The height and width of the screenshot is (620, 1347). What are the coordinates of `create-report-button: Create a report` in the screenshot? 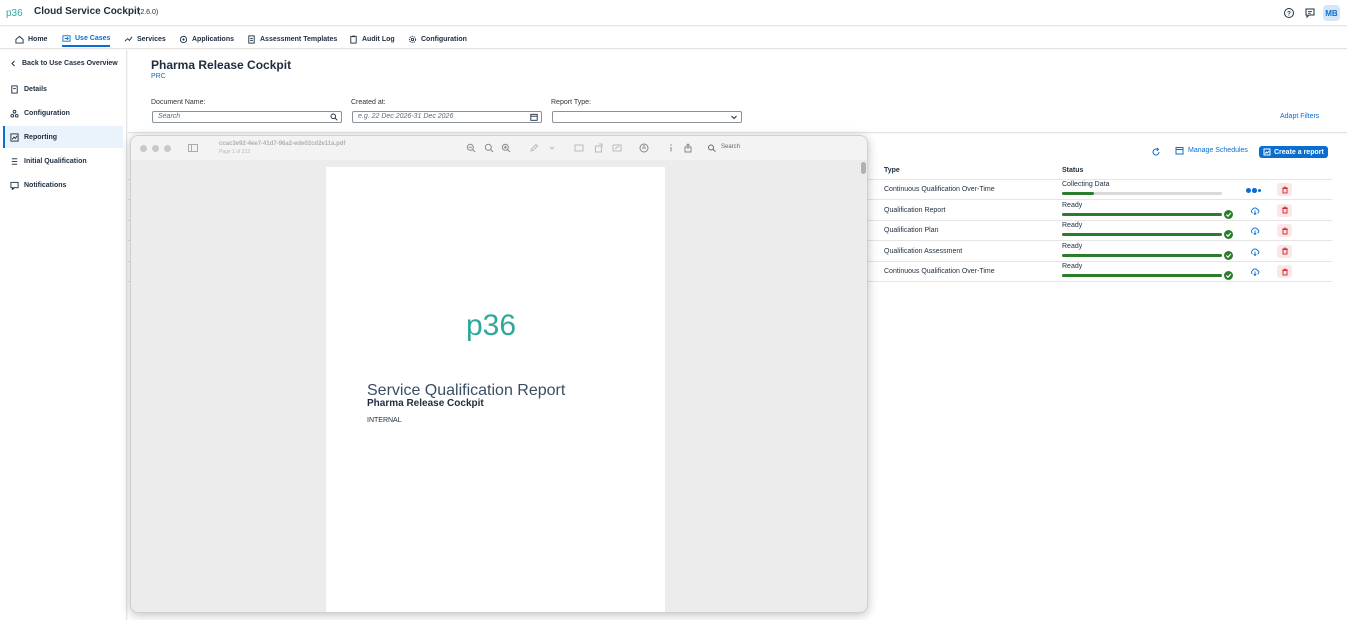 It's located at (1293, 152).